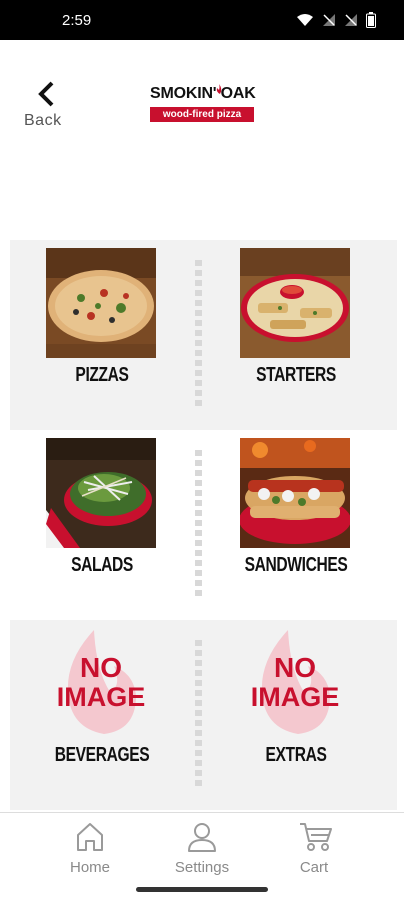  Describe the element at coordinates (77, 20) in the screenshot. I see `status-time: 2:59` at that location.